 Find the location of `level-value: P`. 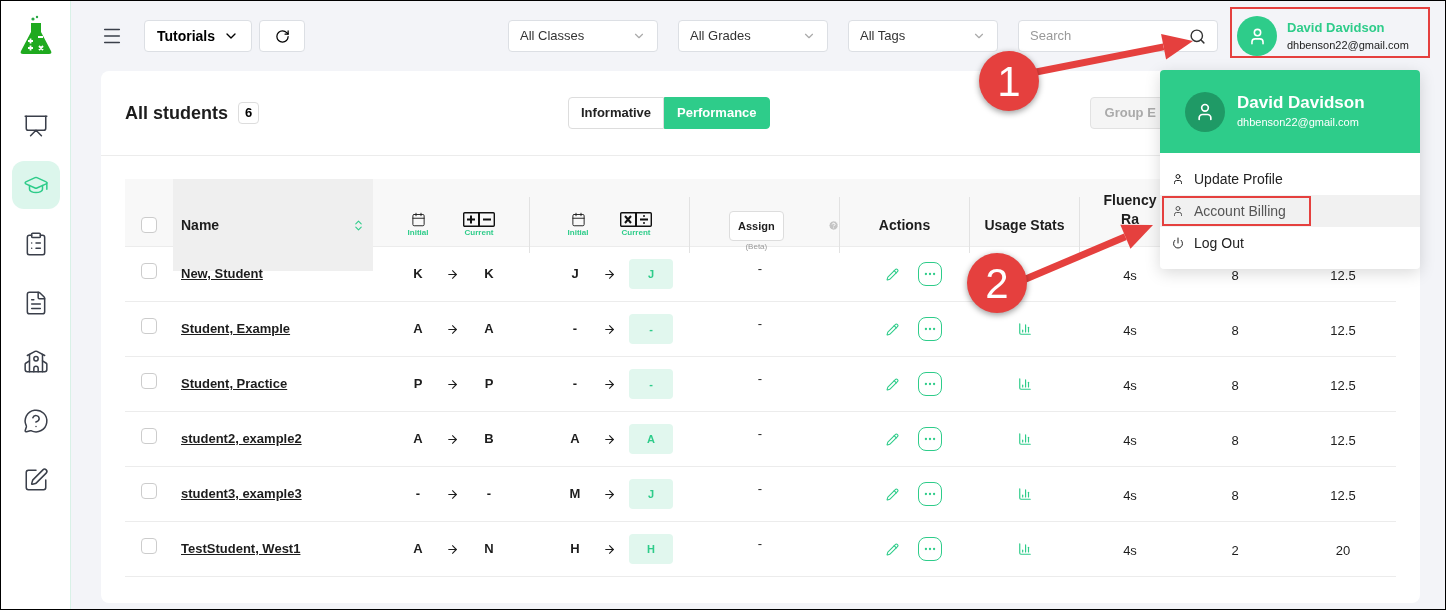

level-value: P is located at coordinates (418, 384).